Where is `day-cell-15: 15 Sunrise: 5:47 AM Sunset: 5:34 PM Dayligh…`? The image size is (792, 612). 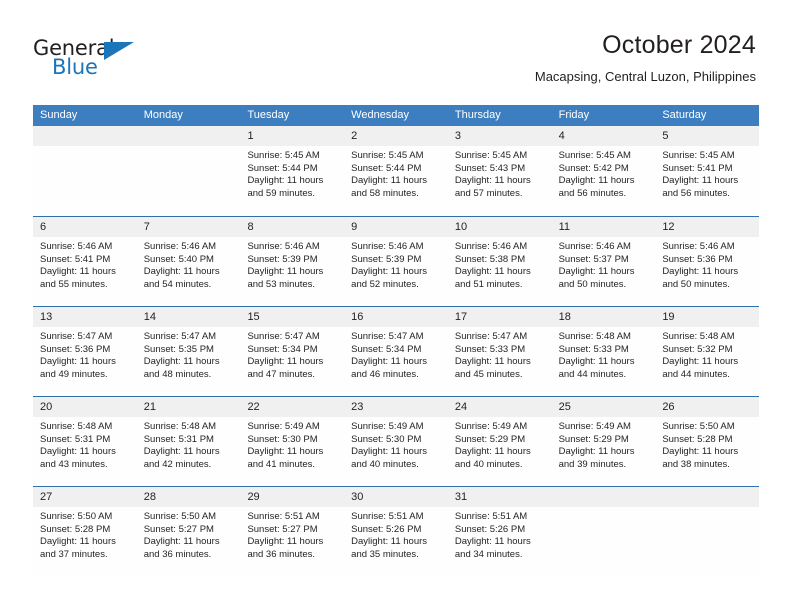
day-cell-15: 15 Sunrise: 5:47 AM Sunset: 5:34 PM Dayligh… is located at coordinates (292, 351).